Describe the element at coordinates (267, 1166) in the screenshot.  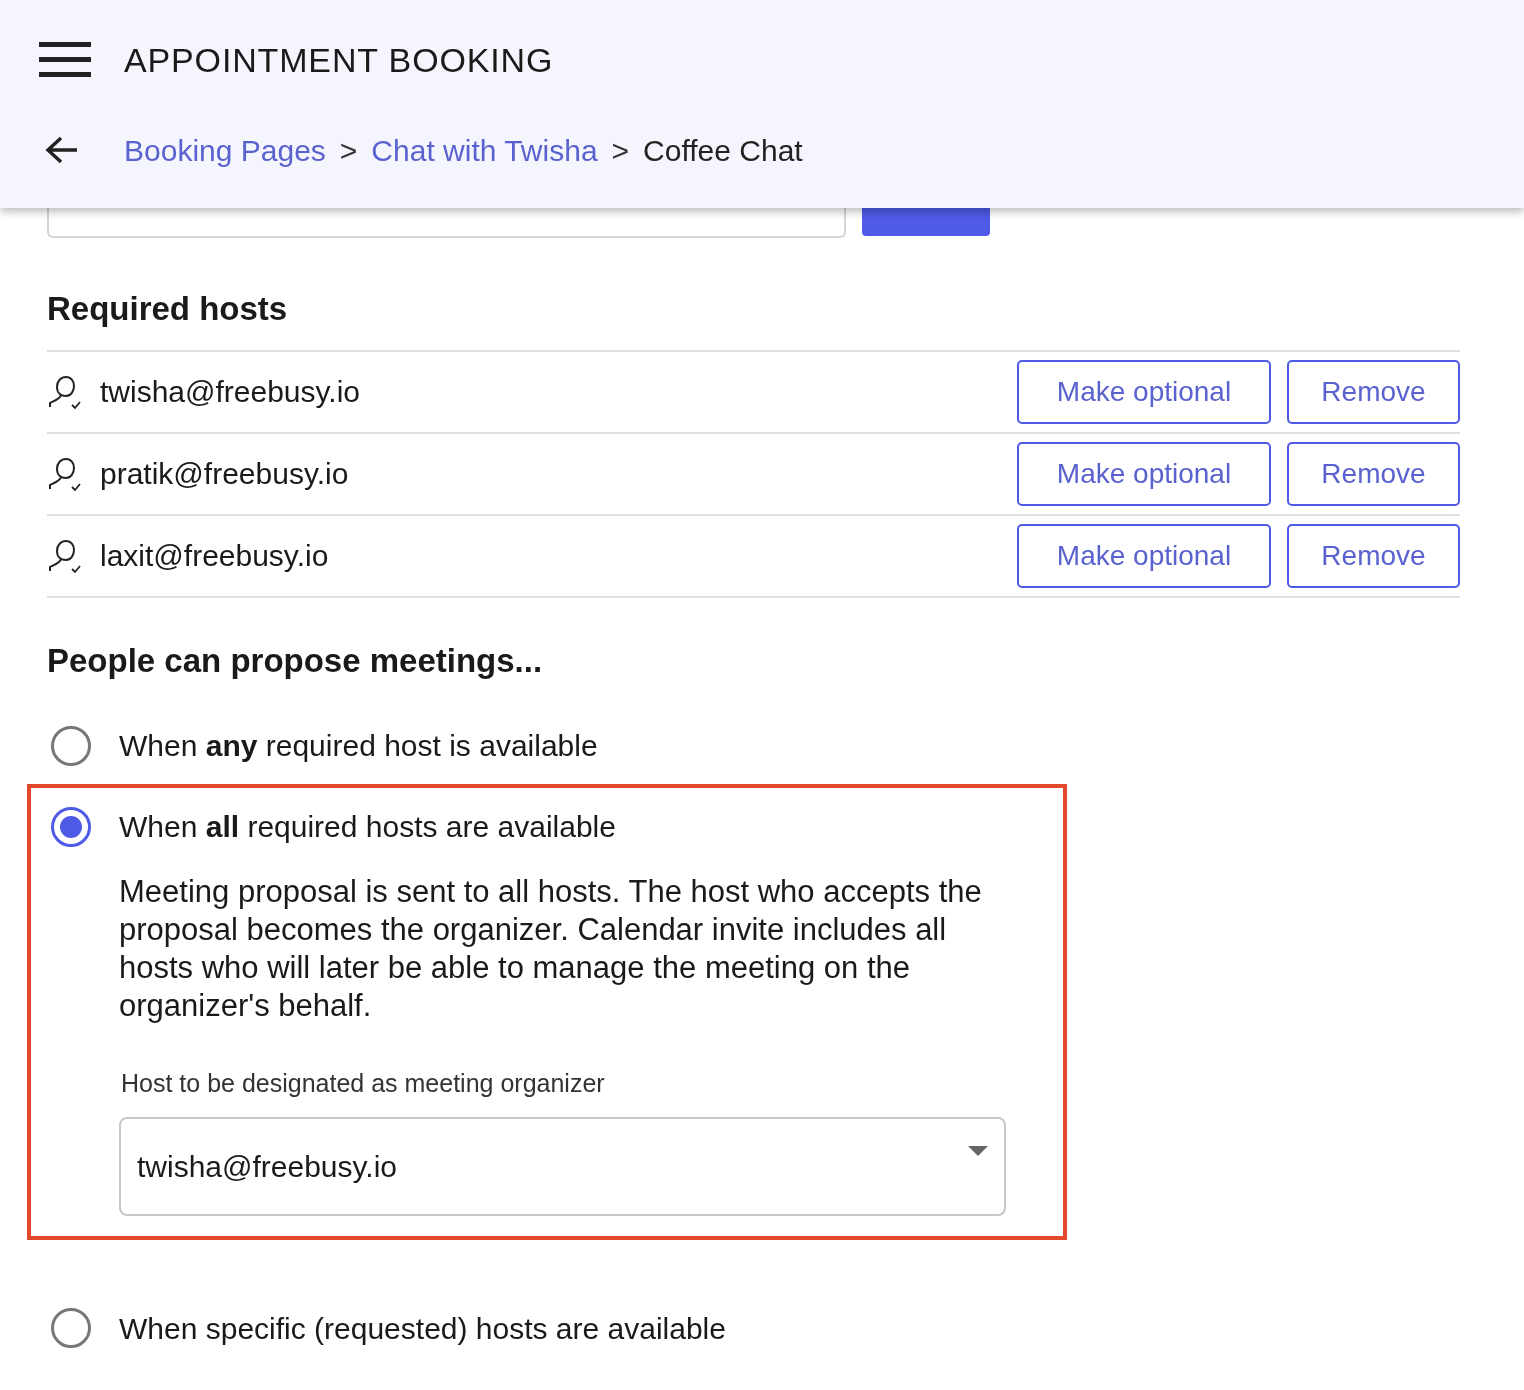
I see `dropdown-value: twisha@freebusy.io` at that location.